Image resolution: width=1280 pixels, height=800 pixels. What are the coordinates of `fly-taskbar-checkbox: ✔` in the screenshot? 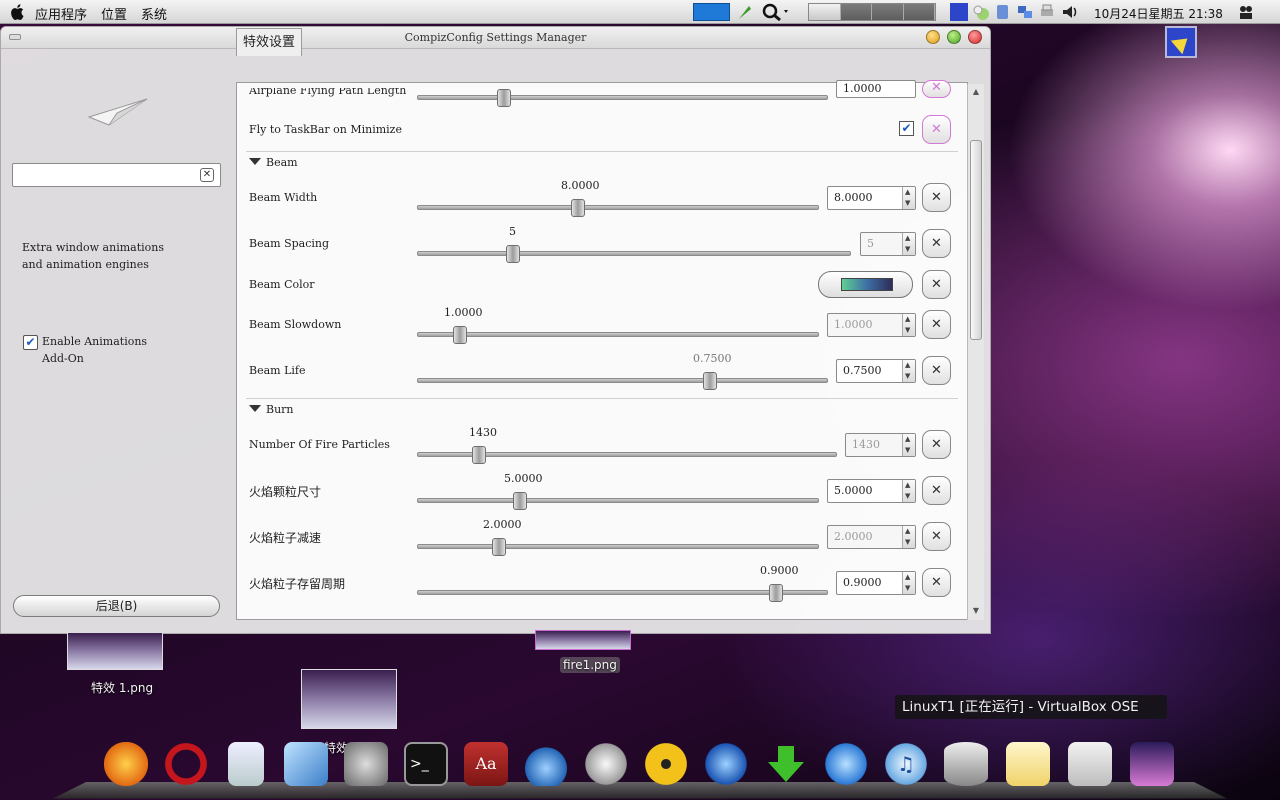 It's located at (906, 128).